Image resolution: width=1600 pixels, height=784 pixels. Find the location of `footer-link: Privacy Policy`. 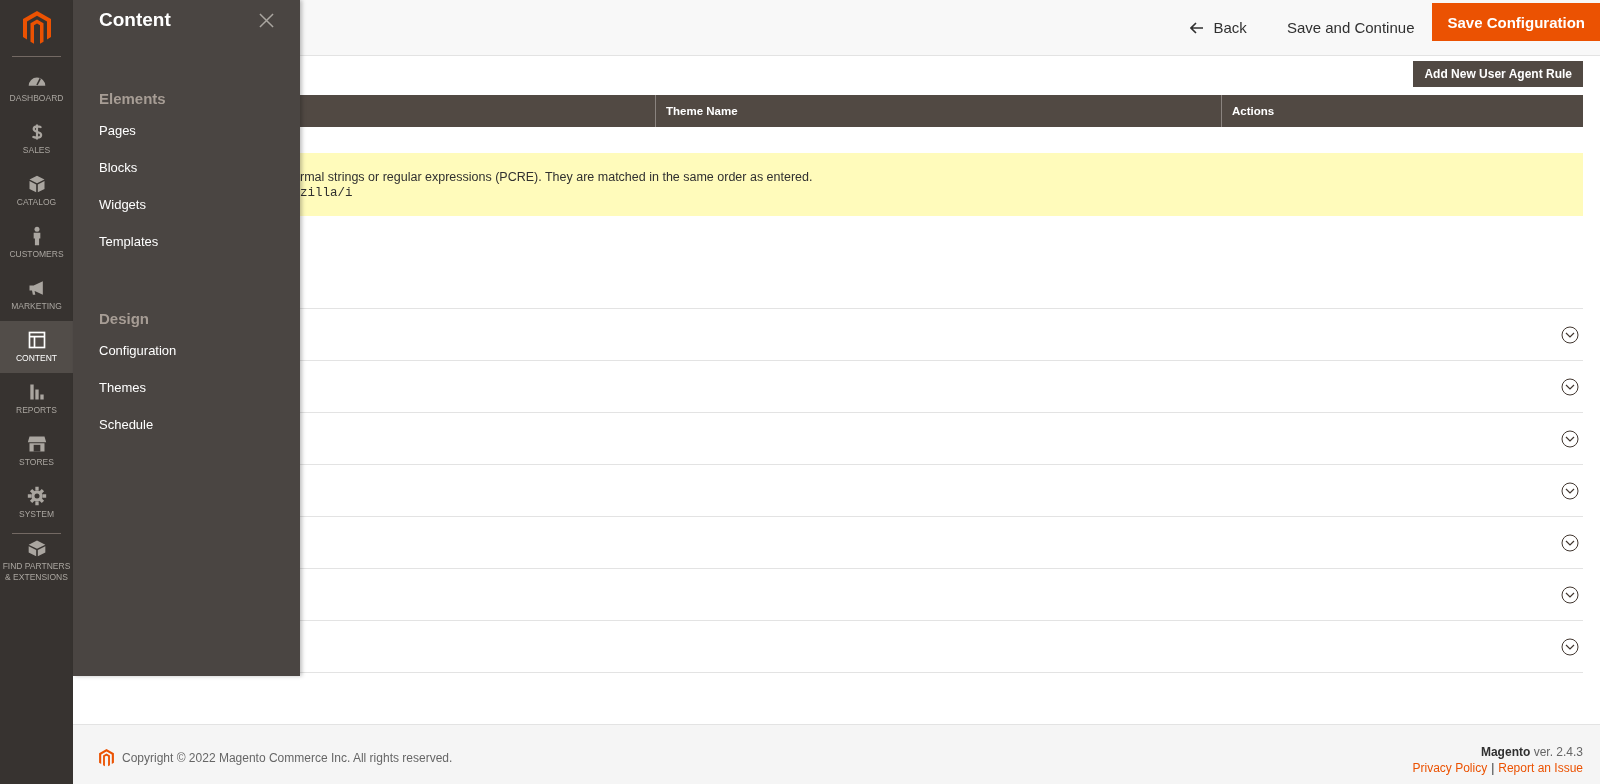

footer-link: Privacy Policy is located at coordinates (1450, 768).